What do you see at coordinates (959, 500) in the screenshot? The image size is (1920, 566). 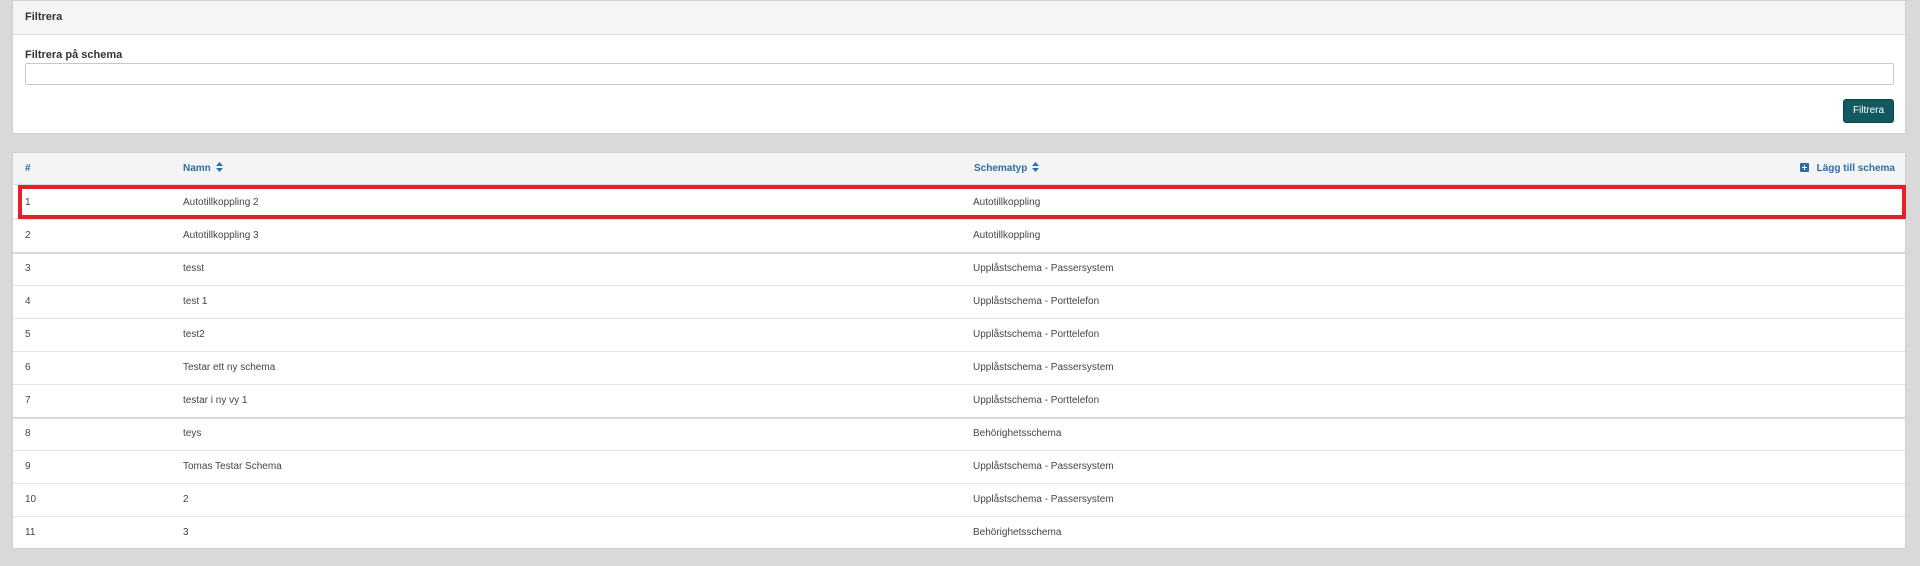 I see `table-row: 10 2 Upplåstschema - Passersystem` at bounding box center [959, 500].